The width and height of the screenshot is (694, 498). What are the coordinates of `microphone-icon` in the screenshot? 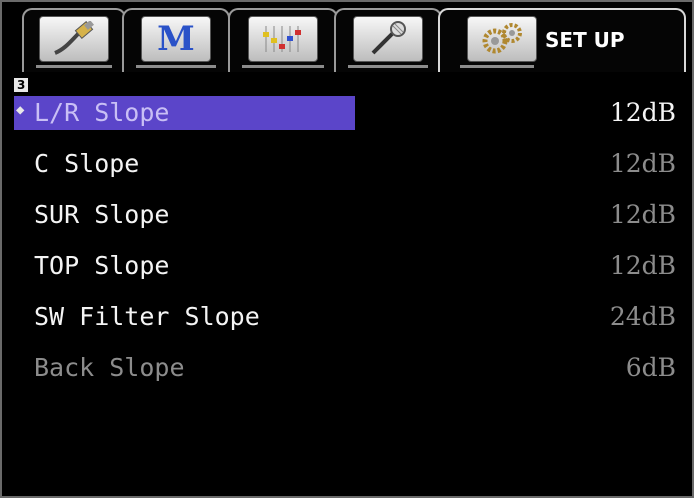 It's located at (388, 39).